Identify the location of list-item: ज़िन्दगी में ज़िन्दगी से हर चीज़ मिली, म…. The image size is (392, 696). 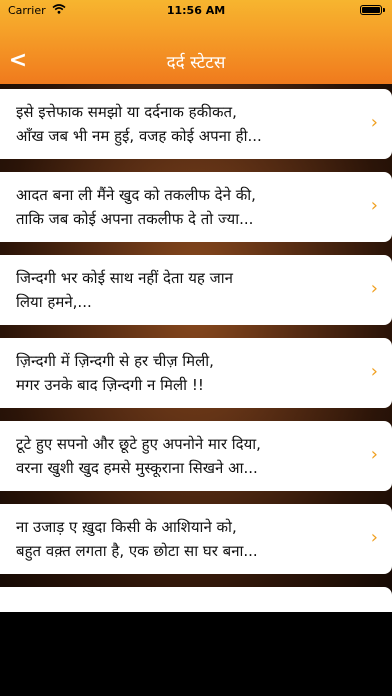
(196, 373).